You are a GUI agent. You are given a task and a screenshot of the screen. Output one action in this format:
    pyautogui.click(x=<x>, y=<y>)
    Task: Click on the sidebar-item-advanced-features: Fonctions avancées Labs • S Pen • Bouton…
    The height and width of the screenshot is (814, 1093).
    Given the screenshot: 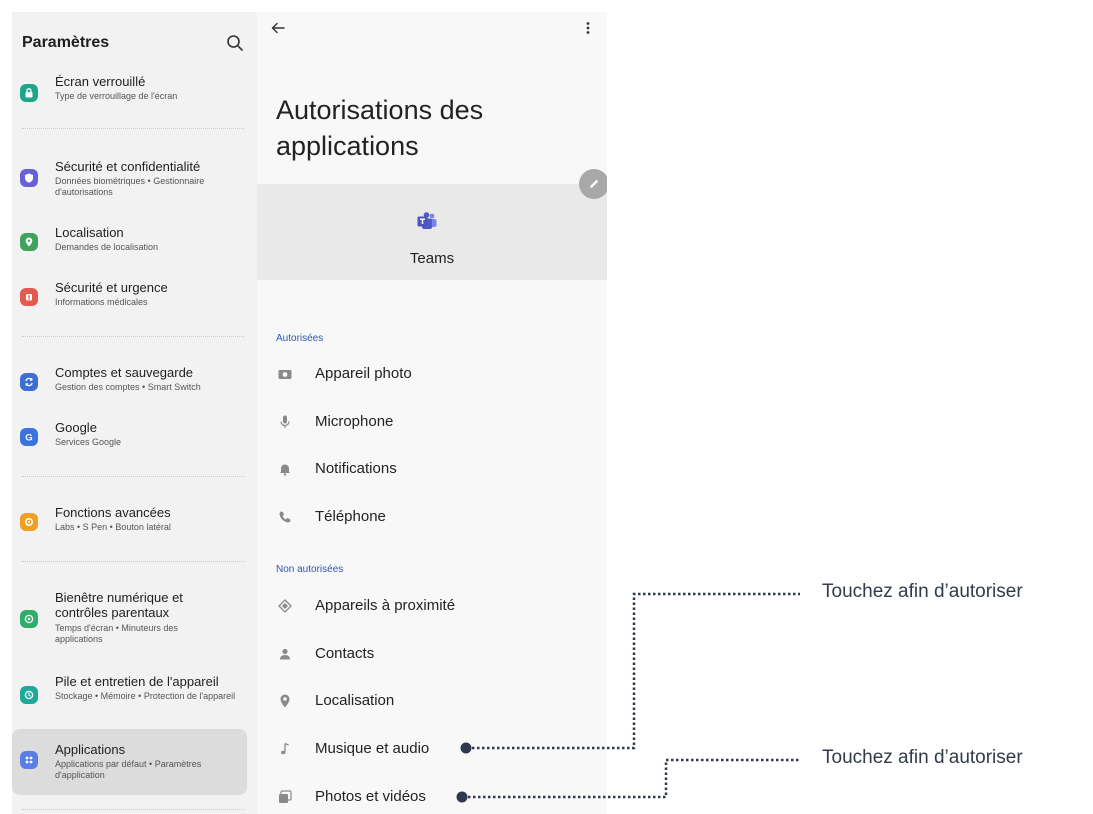 What is the action you would take?
    pyautogui.click(x=134, y=523)
    